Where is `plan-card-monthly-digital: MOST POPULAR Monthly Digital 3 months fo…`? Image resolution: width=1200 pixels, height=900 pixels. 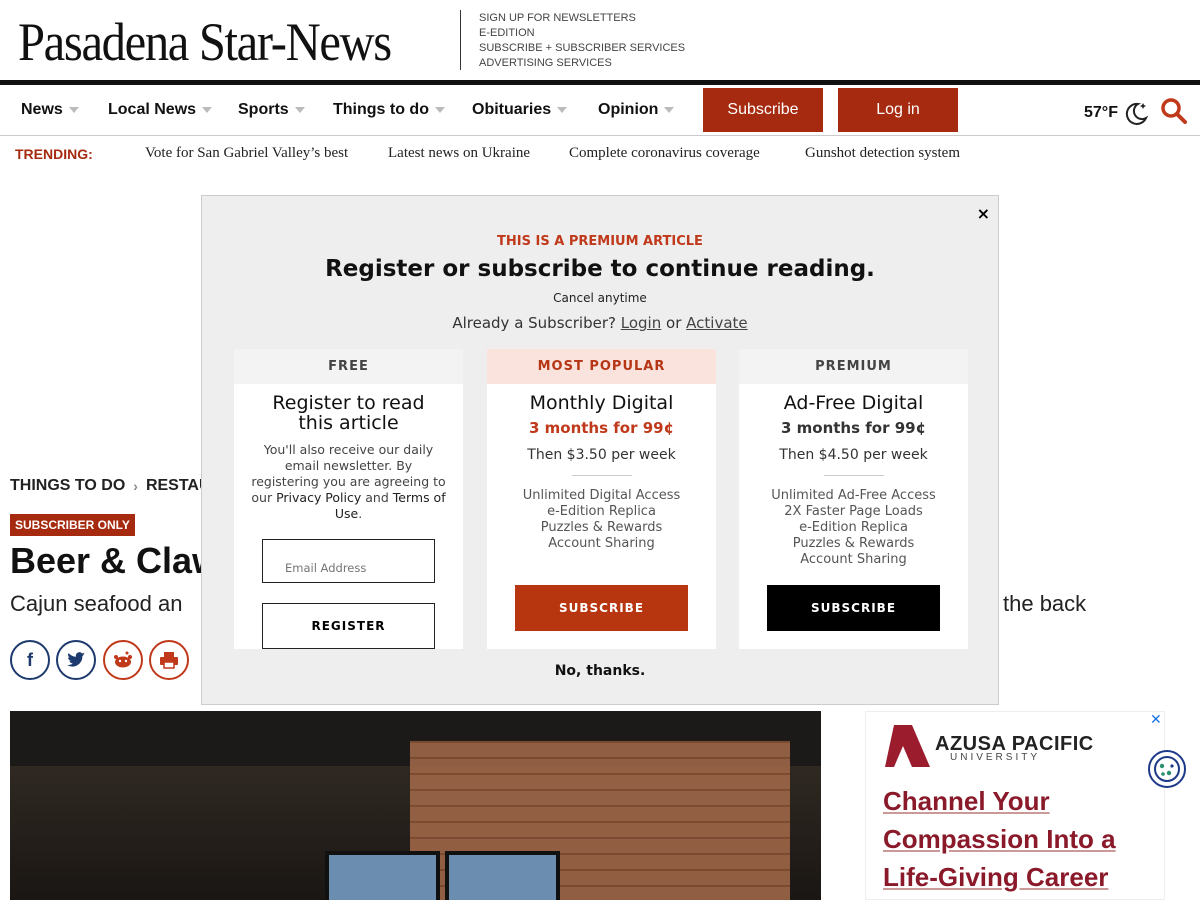
plan-card-monthly-digital: MOST POPULAR Monthly Digital 3 months fo… is located at coordinates (601, 499).